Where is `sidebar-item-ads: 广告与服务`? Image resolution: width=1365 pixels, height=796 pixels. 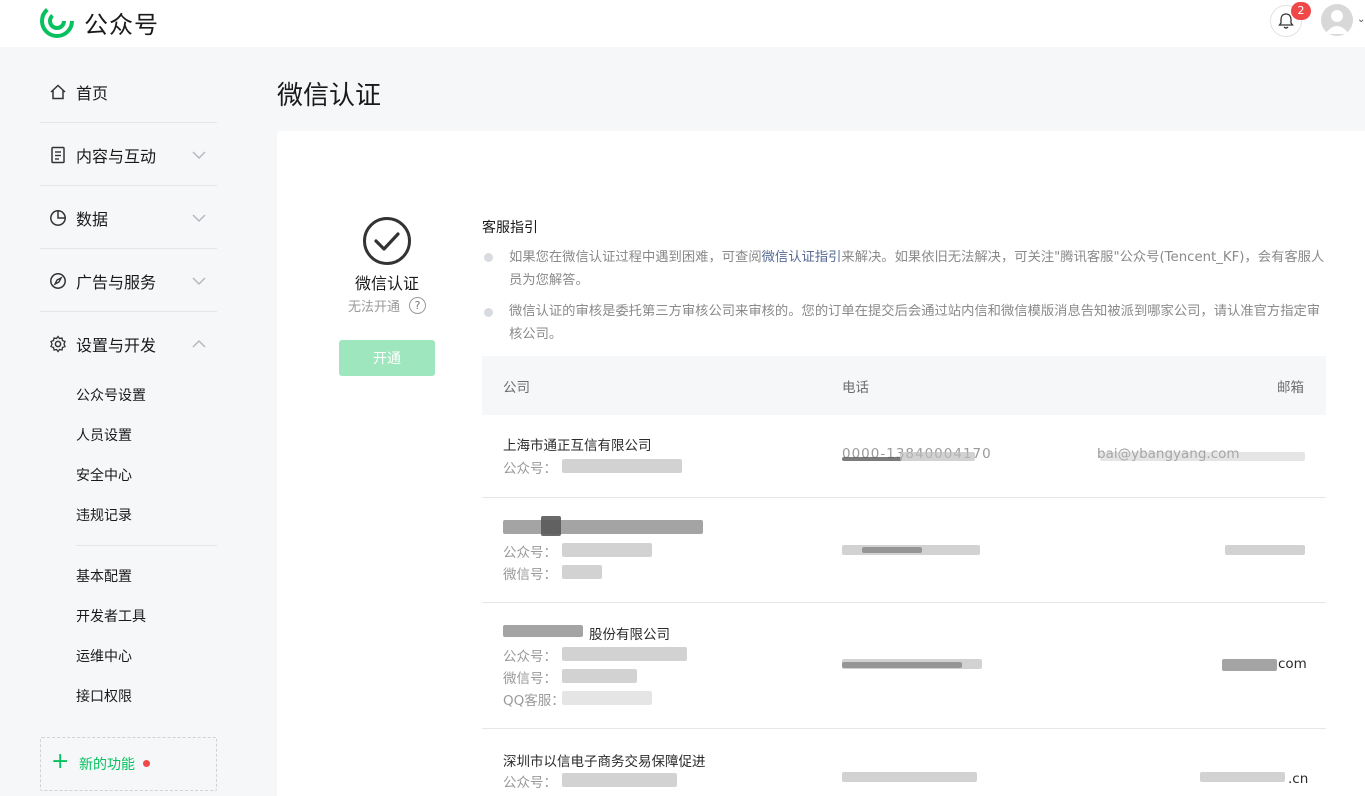 sidebar-item-ads: 广告与服务 is located at coordinates (128, 281).